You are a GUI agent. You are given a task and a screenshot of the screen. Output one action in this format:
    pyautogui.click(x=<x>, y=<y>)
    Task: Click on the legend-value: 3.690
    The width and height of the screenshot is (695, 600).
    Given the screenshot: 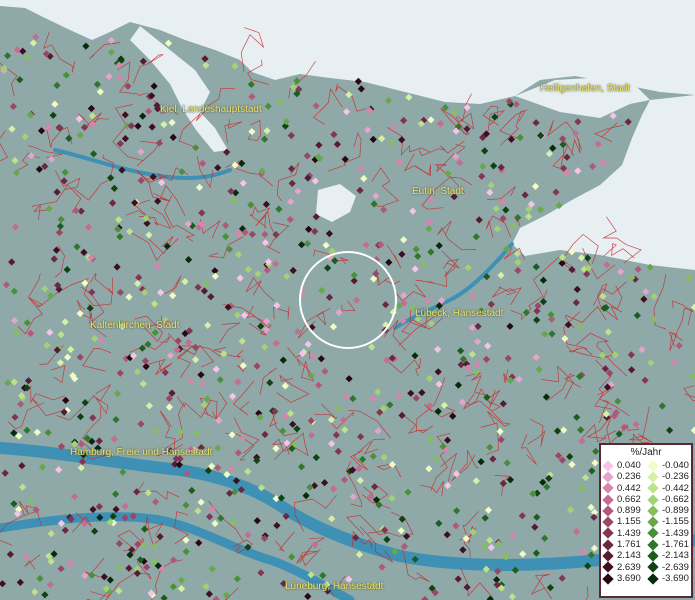 What is the action you would take?
    pyautogui.click(x=629, y=578)
    